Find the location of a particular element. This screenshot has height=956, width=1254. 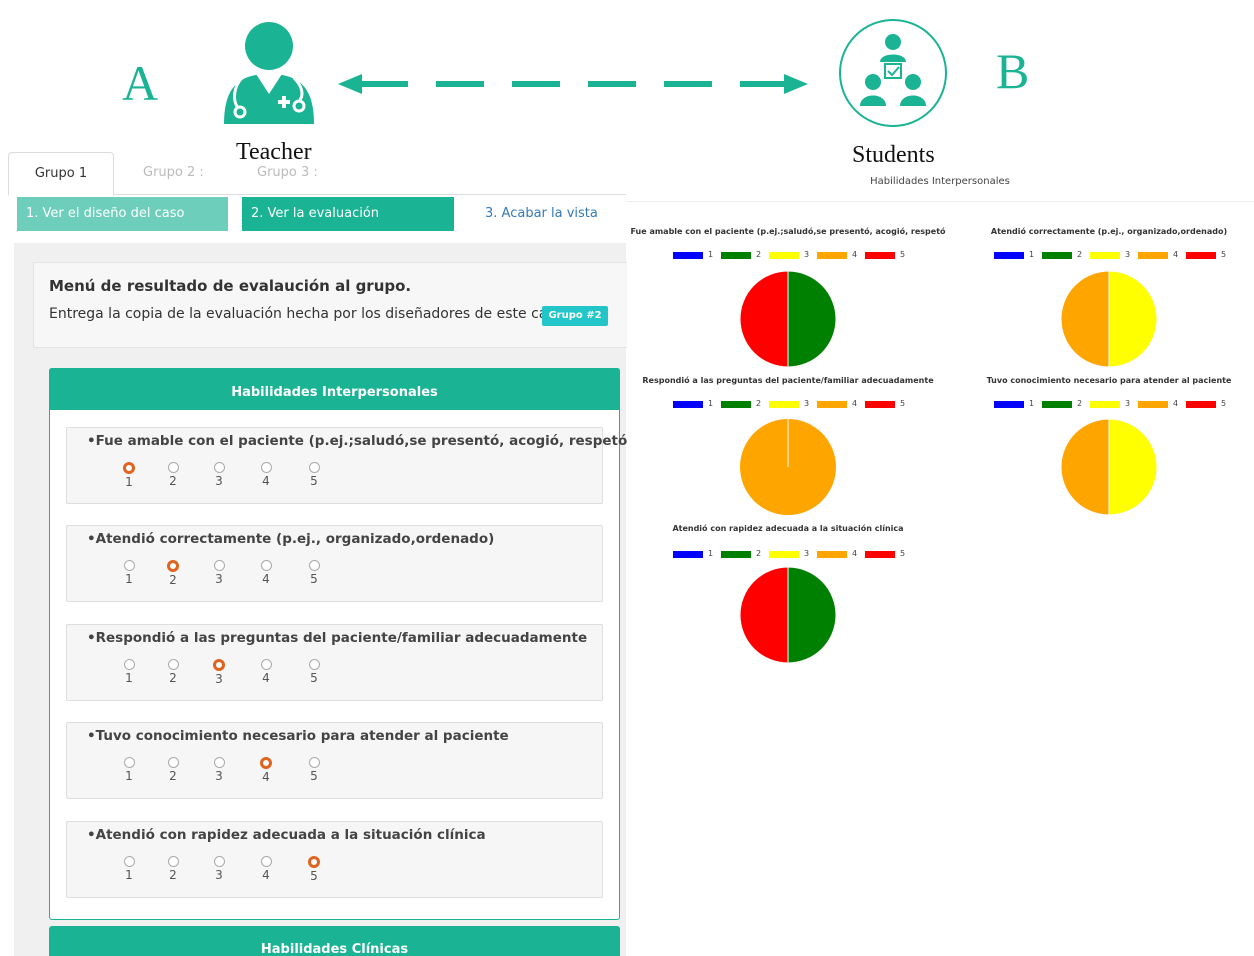

group-badge: Grupo #2 is located at coordinates (575, 316).